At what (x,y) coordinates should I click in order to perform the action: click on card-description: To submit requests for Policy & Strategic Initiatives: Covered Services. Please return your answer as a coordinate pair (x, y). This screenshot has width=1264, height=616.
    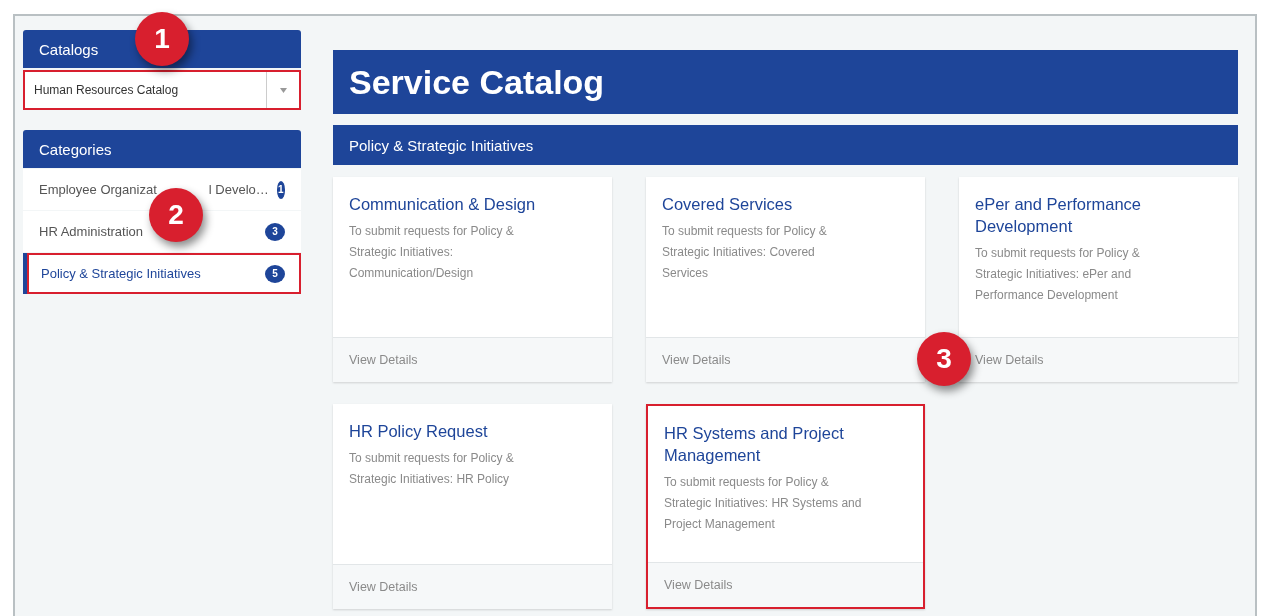
    Looking at the image, I should click on (745, 252).